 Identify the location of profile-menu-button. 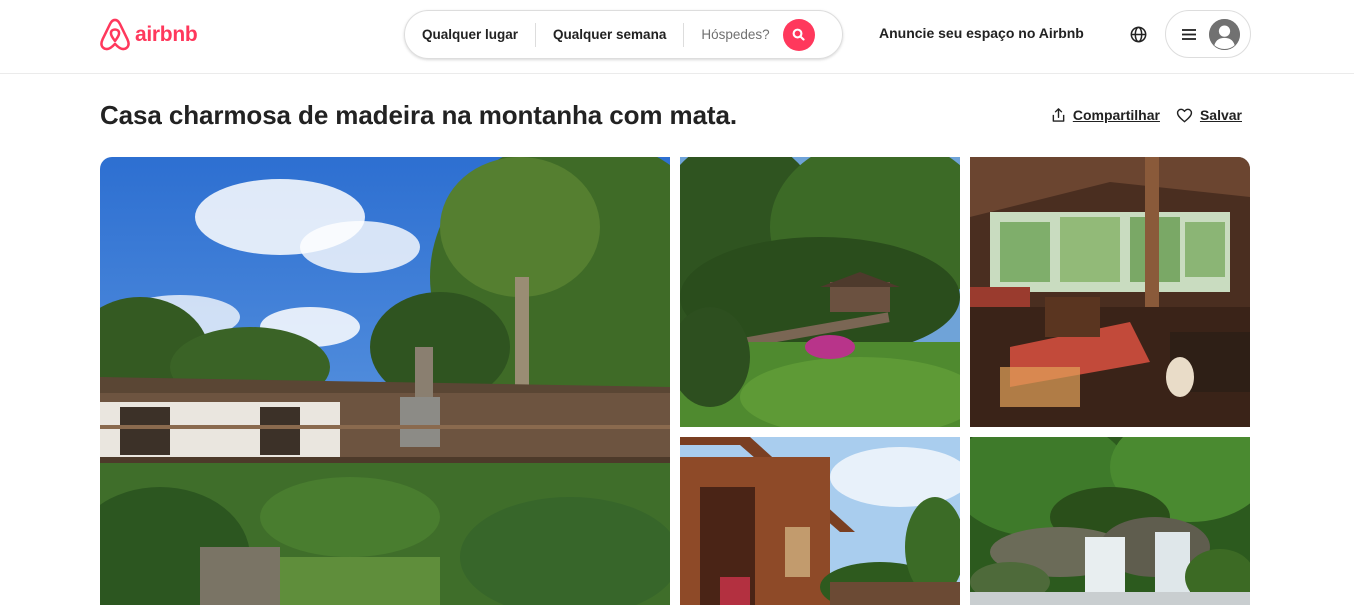
(1208, 34).